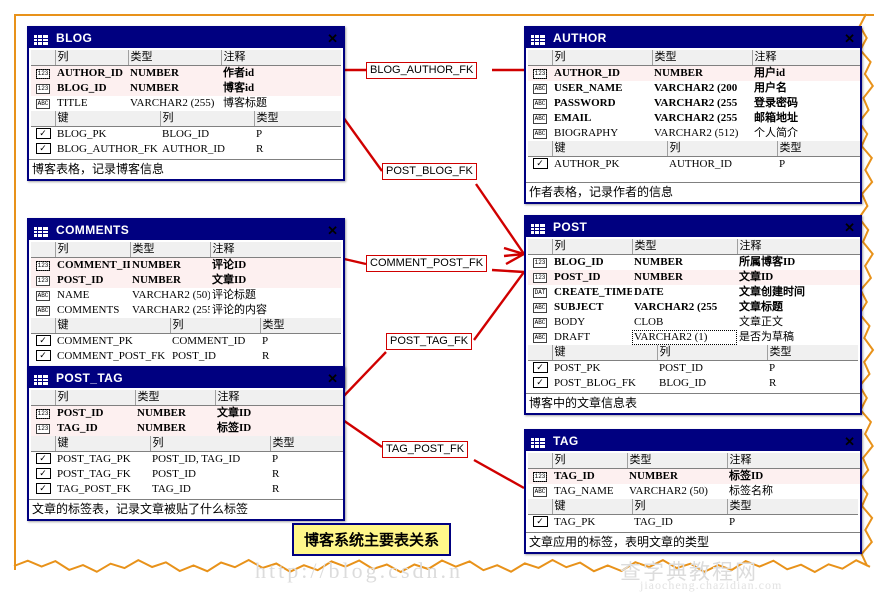 This screenshot has height=595, width=889. I want to click on key-header-spacer, so click(540, 507).